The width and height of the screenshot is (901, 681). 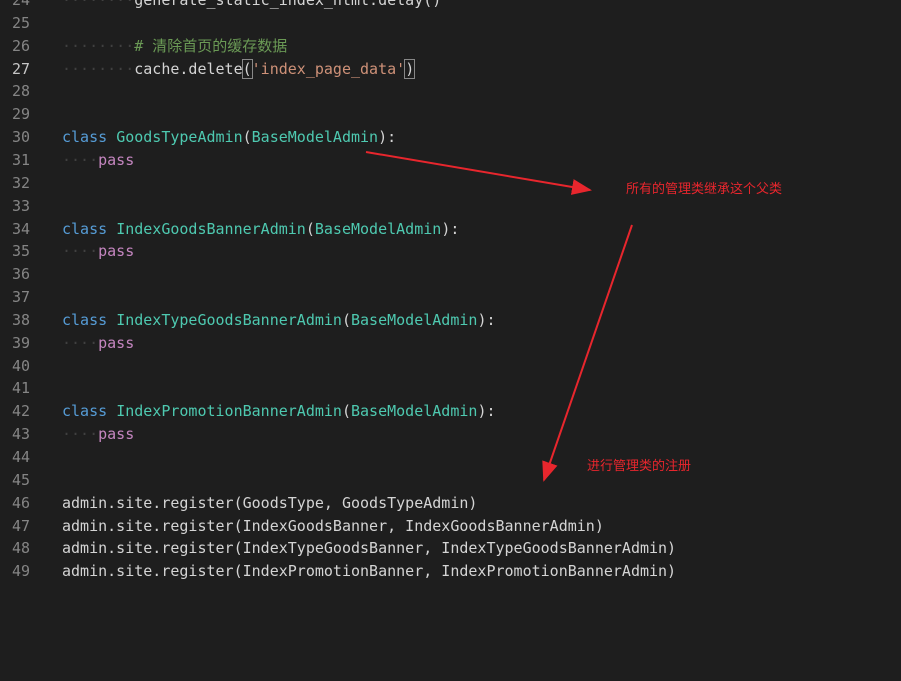 What do you see at coordinates (499, 316) in the screenshot?
I see `annotation-arrows` at bounding box center [499, 316].